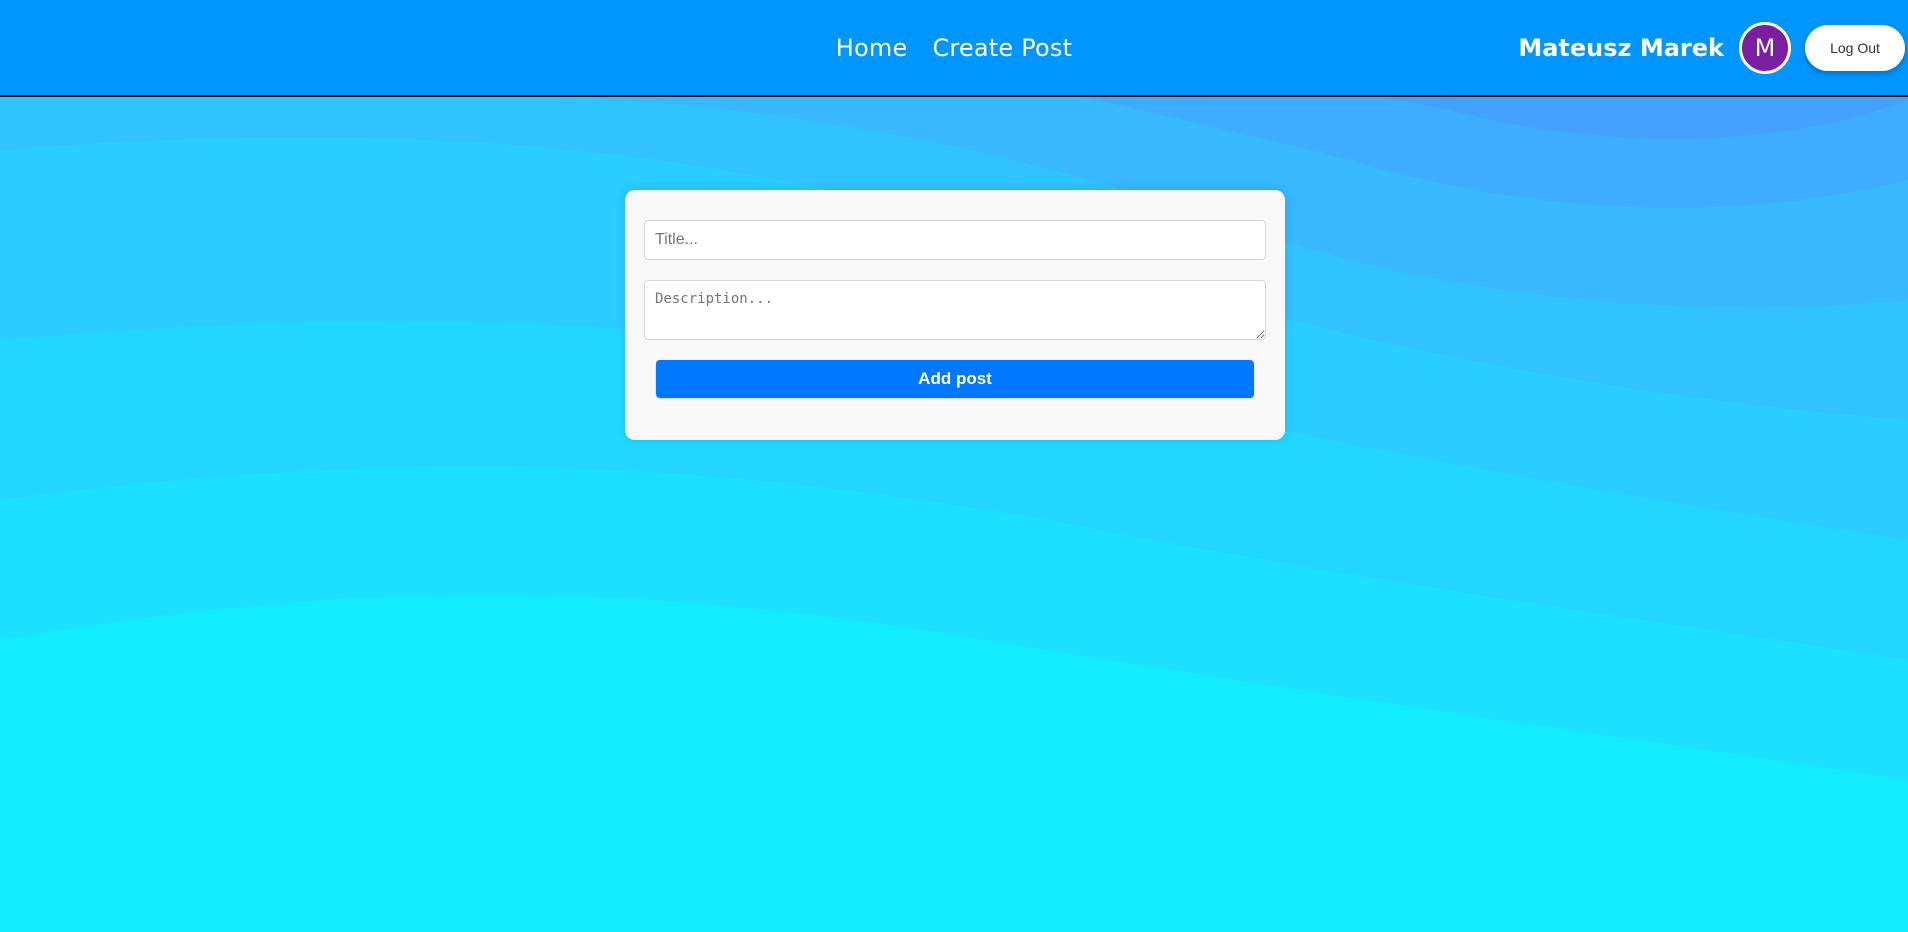  Describe the element at coordinates (955, 240) in the screenshot. I see `title-input` at that location.